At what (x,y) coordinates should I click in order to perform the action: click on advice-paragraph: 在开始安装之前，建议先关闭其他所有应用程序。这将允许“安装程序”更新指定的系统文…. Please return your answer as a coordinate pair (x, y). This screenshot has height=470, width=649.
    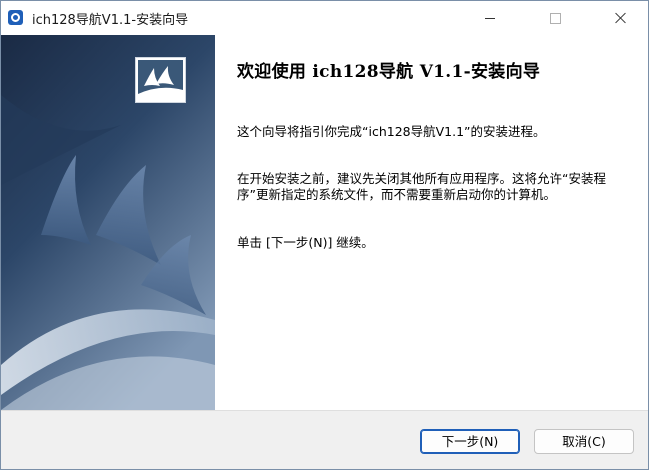
    Looking at the image, I should click on (421, 186).